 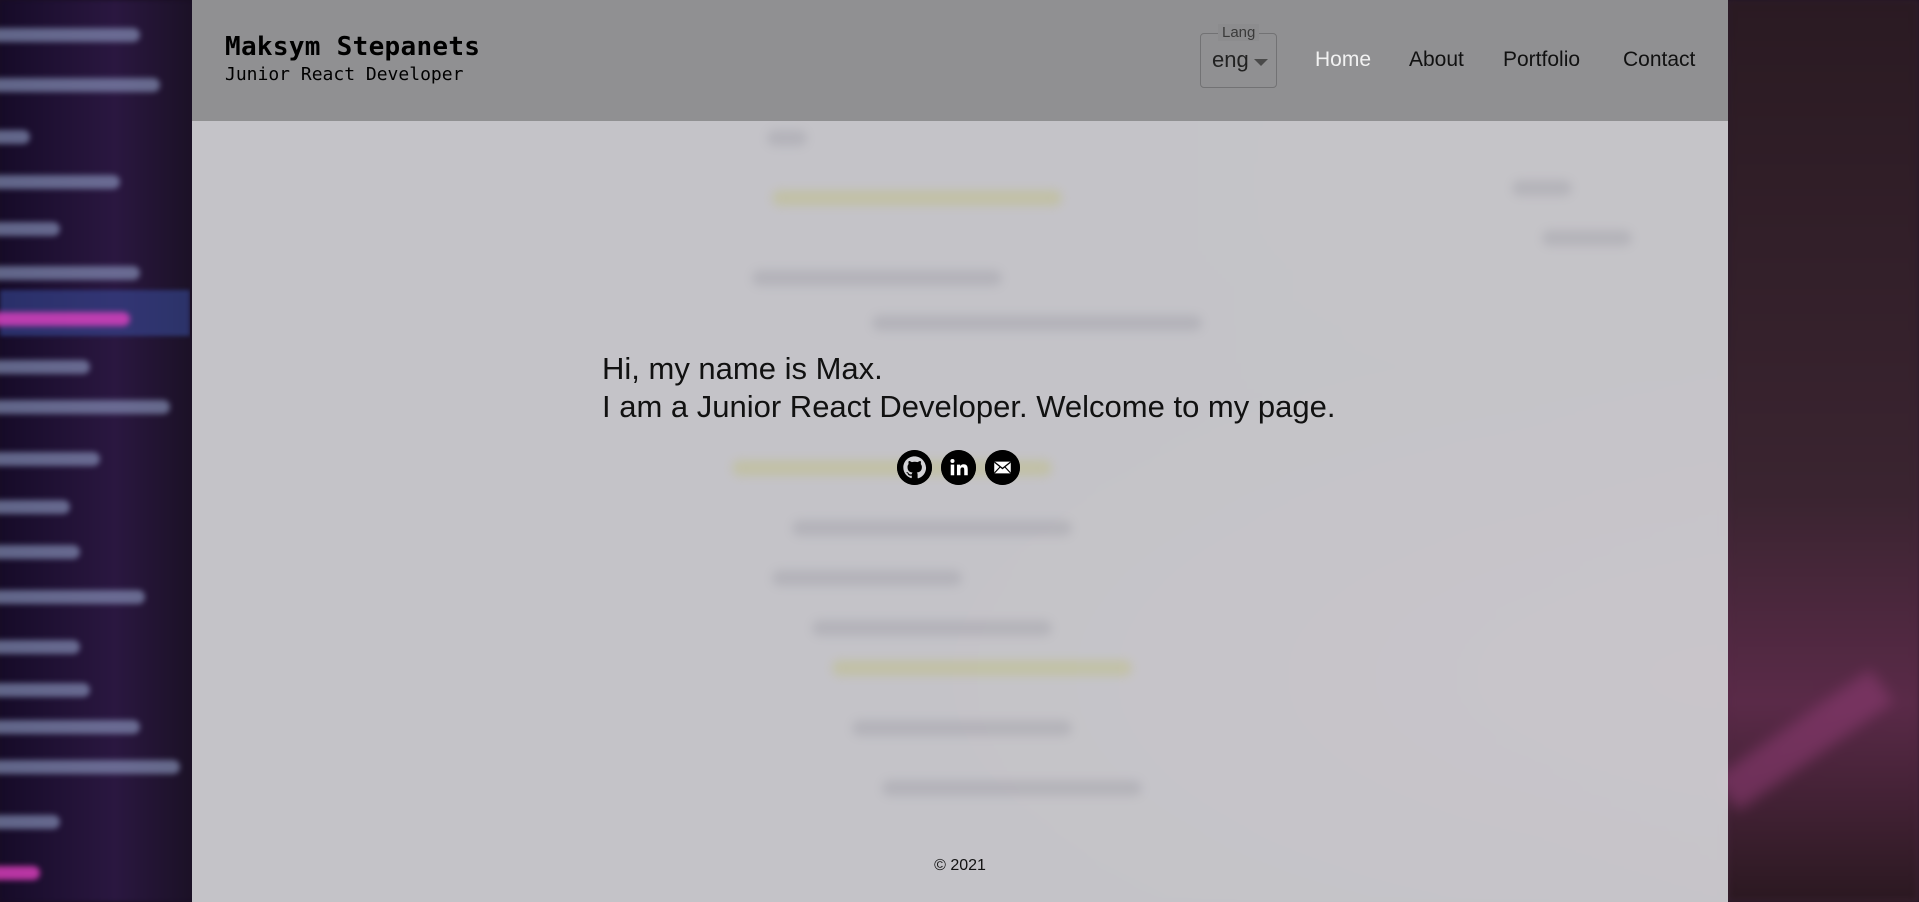 I want to click on nav-about: About, so click(x=1436, y=61).